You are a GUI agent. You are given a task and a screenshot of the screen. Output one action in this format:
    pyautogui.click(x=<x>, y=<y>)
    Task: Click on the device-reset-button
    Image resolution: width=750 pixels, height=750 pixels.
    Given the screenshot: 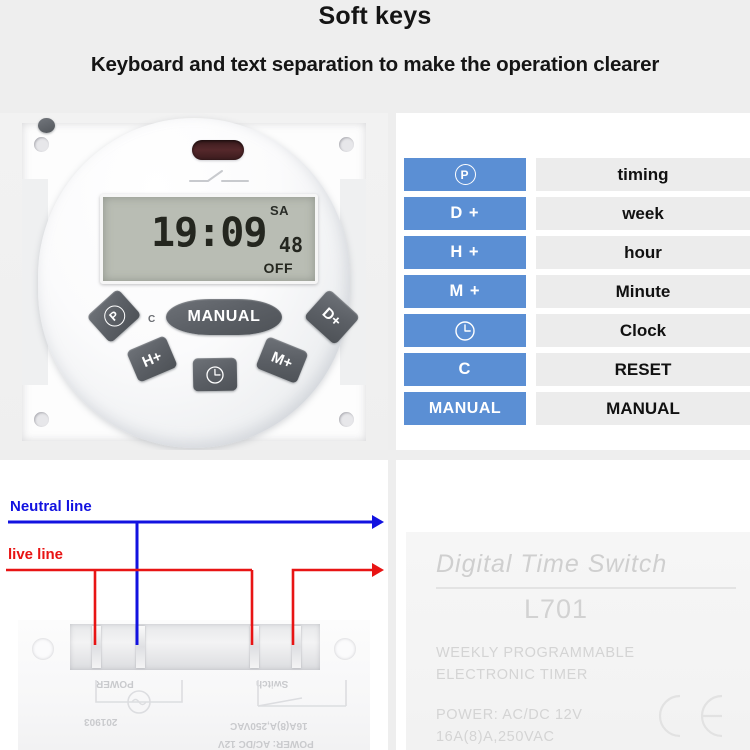 What is the action you would take?
    pyautogui.click(x=46, y=125)
    